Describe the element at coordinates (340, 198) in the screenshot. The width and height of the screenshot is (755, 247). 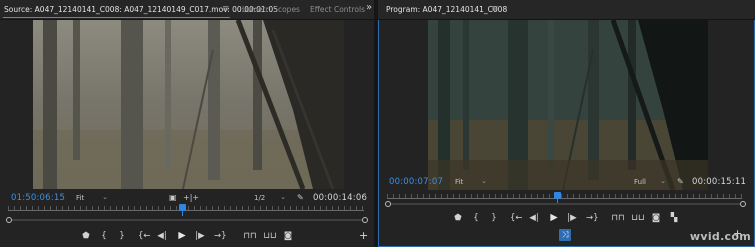
I see `source-duration: 00:00:14:06` at that location.